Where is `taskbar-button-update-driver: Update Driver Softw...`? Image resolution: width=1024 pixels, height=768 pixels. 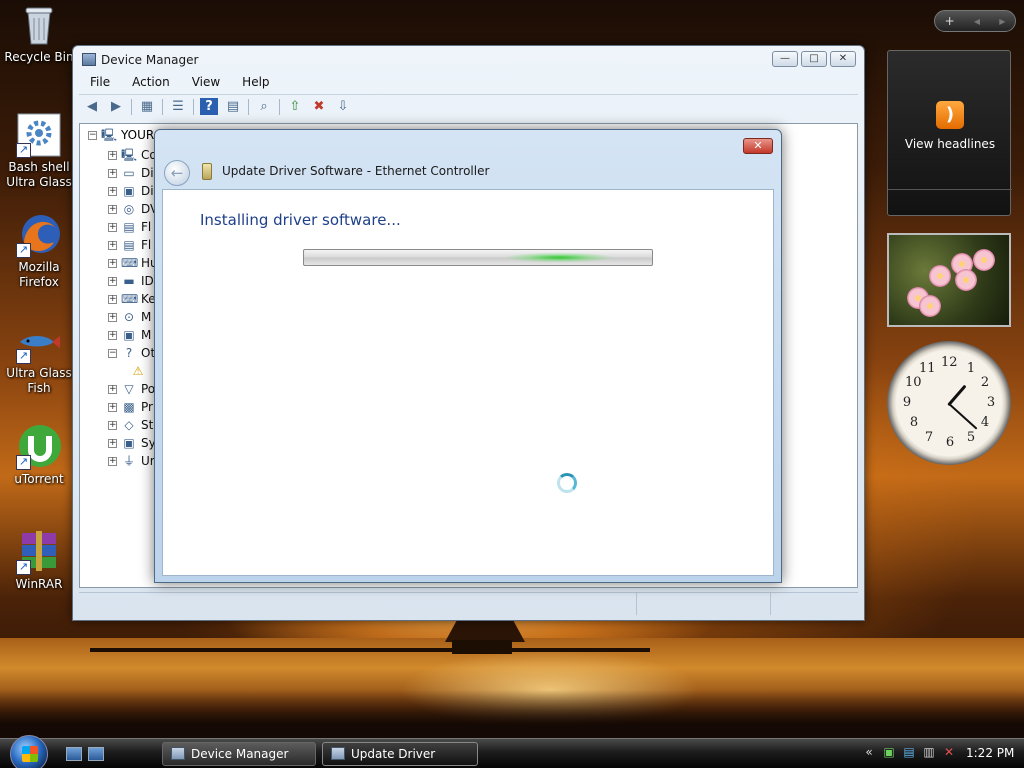
taskbar-button-update-driver: Update Driver Softw... is located at coordinates (400, 754).